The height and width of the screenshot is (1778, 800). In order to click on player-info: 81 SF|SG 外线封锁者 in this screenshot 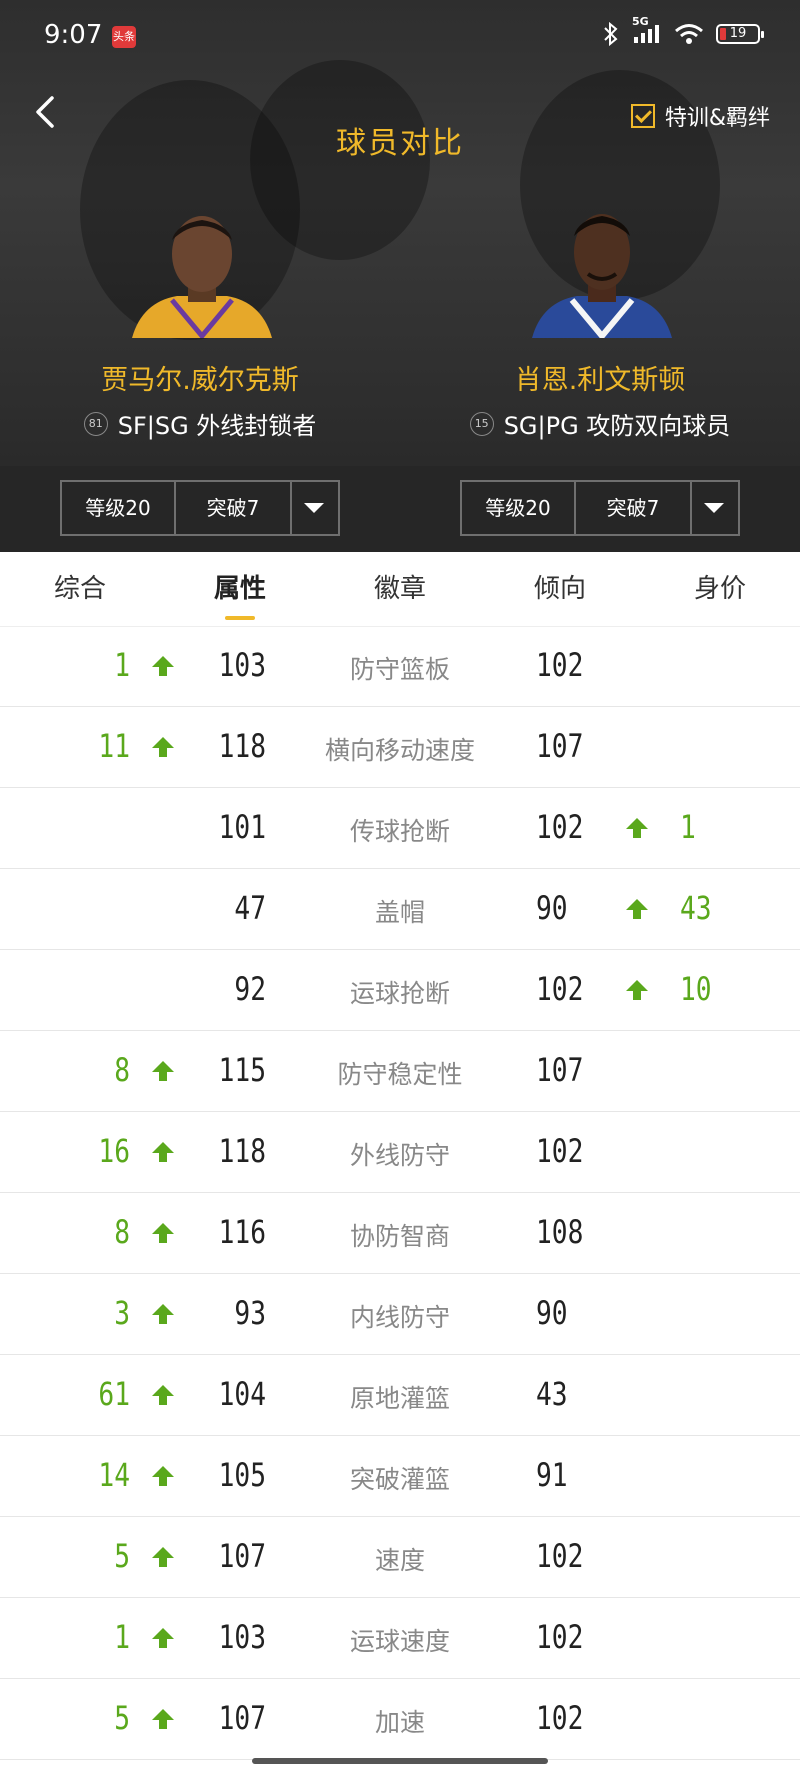, I will do `click(200, 423)`.